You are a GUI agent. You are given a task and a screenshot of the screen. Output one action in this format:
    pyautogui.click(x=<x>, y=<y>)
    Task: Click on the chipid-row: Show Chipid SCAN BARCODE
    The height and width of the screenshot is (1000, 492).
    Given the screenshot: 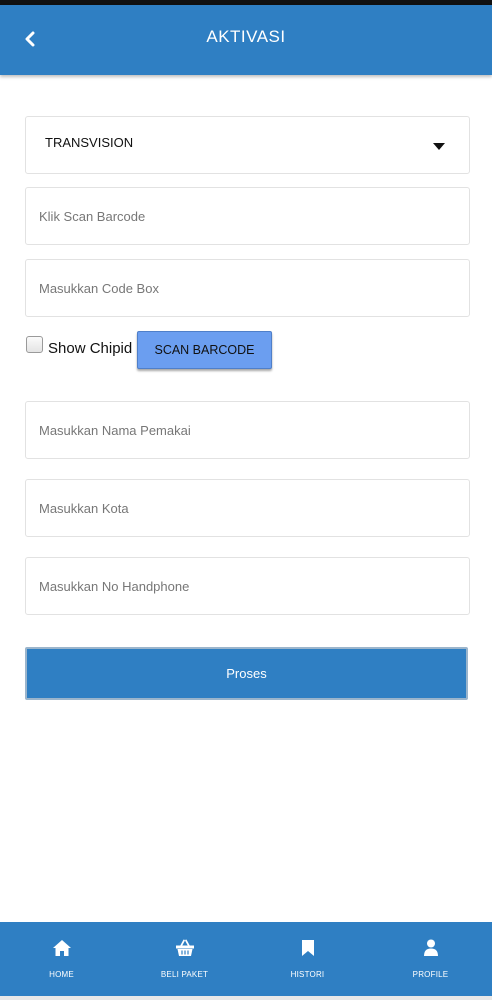 What is the action you would take?
    pyautogui.click(x=247, y=350)
    